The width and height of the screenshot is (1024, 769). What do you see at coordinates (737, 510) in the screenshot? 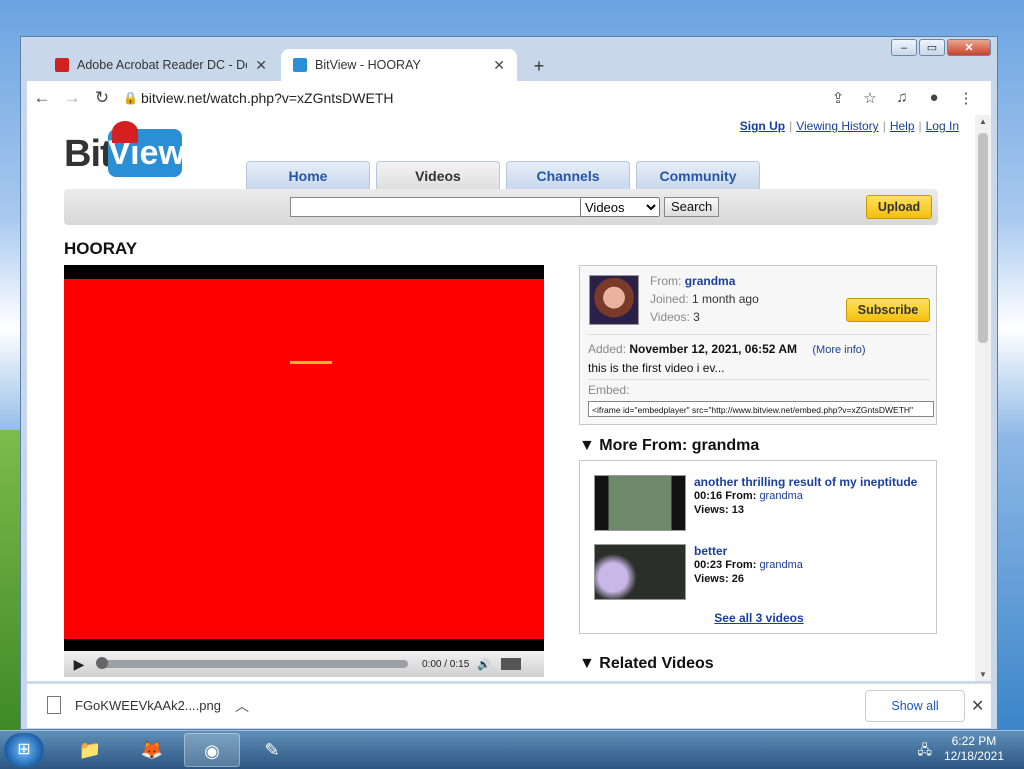
I see `views-count: 13` at bounding box center [737, 510].